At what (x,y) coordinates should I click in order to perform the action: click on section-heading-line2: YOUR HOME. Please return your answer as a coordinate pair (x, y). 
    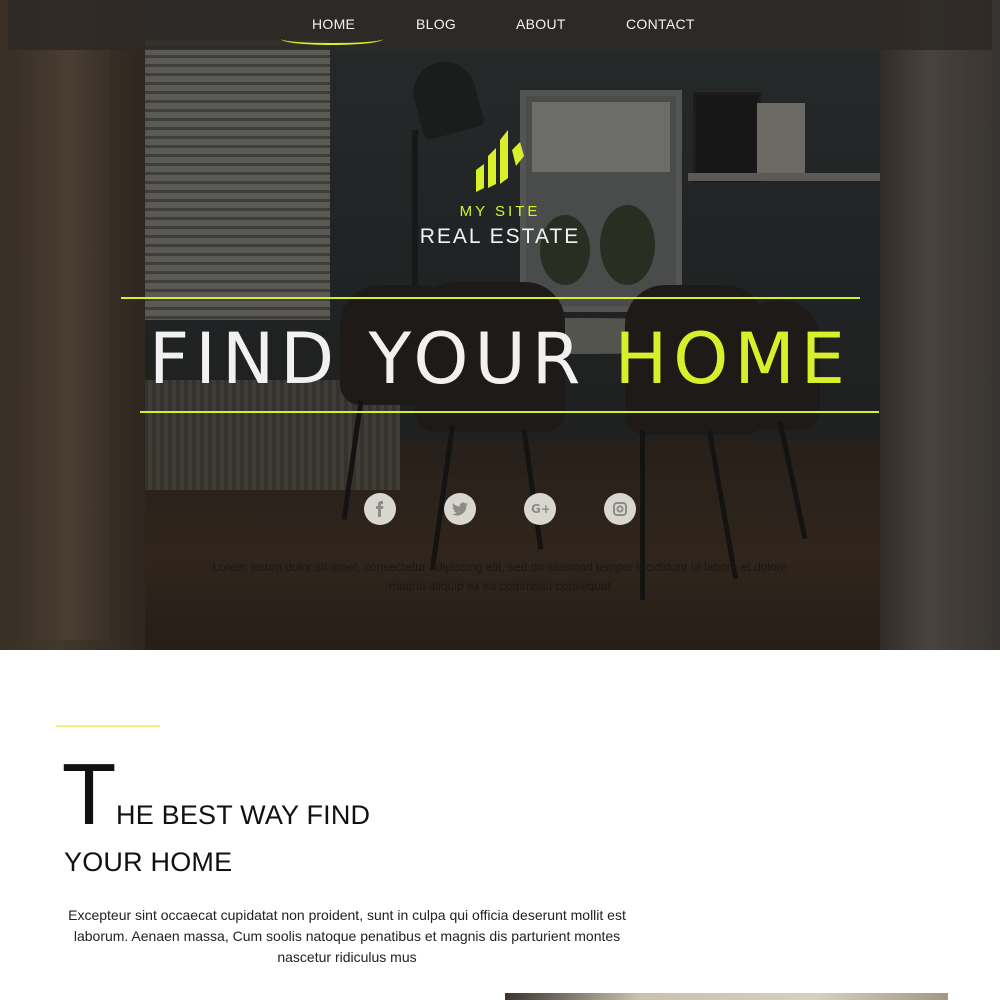
    Looking at the image, I should click on (148, 862).